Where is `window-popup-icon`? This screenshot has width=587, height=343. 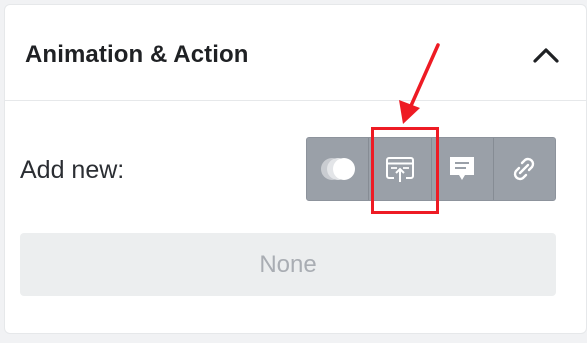
window-popup-icon is located at coordinates (399, 169).